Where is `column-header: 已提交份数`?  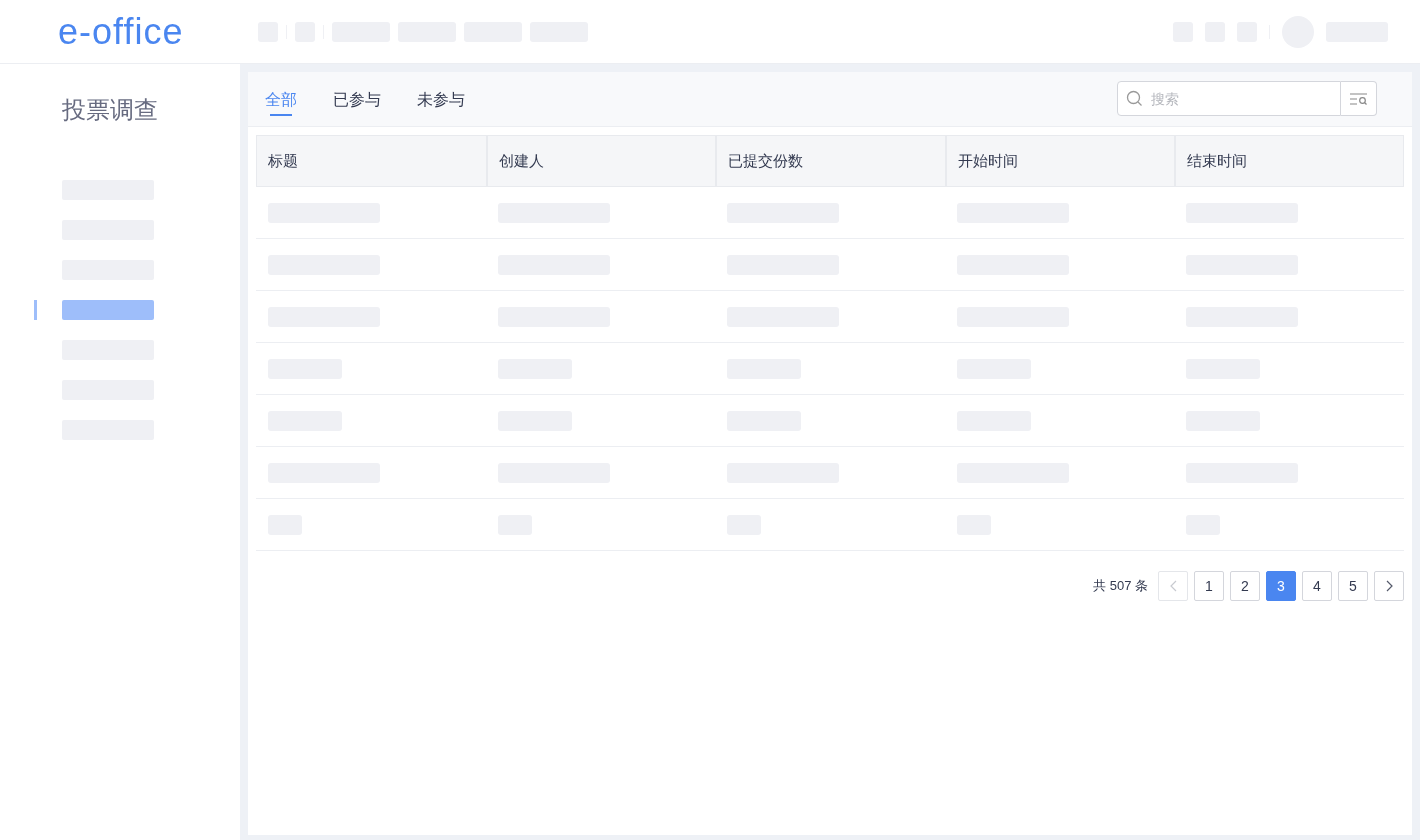 column-header: 已提交份数 is located at coordinates (830, 161).